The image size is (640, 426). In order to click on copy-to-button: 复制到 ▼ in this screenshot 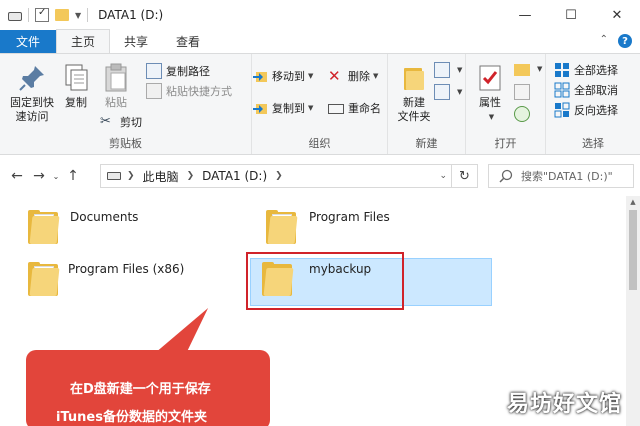, I will do `click(282, 108)`.